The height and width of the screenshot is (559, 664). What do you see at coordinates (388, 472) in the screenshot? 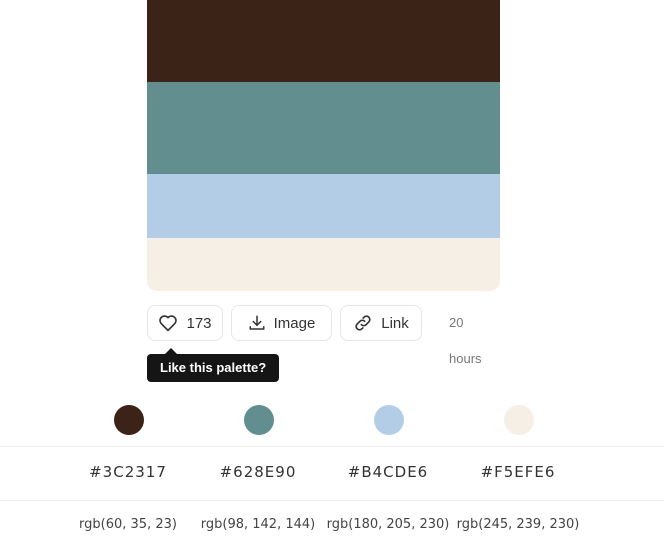
I see `hex-value: #B4CDE6` at bounding box center [388, 472].